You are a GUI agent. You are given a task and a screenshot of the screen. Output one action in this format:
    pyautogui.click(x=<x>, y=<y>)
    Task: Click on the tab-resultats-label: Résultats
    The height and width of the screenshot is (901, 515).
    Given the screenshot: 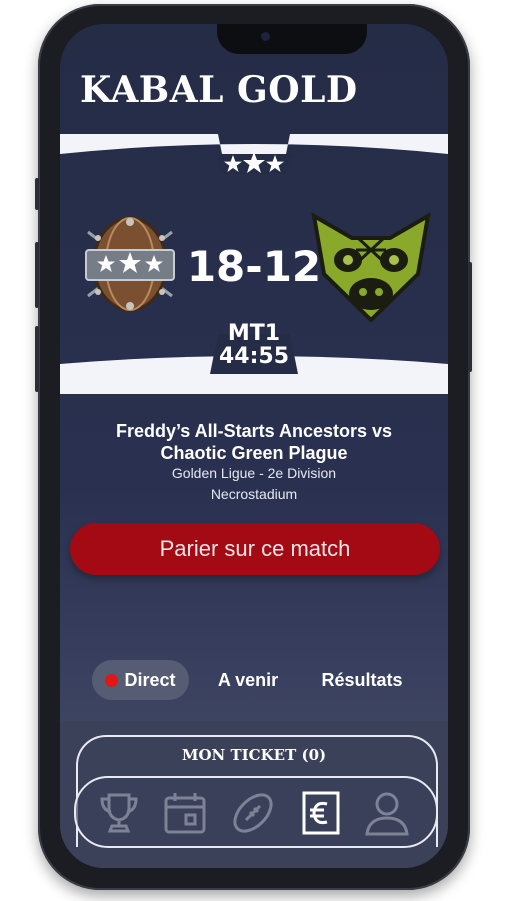 What is the action you would take?
    pyautogui.click(x=362, y=679)
    